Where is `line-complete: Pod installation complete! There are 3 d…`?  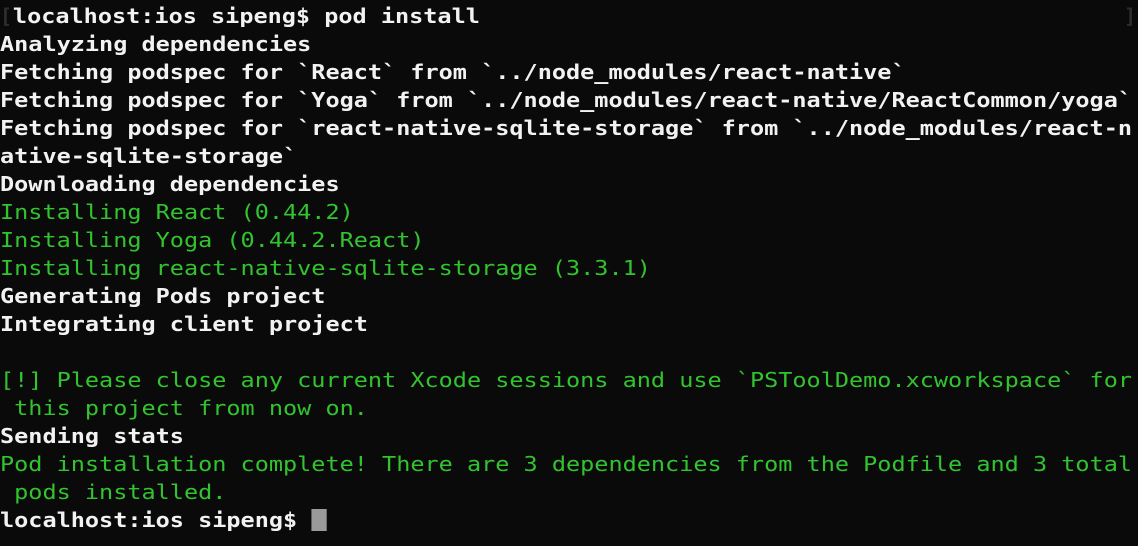 line-complete: Pod installation complete! There are 3 d… is located at coordinates (569, 464).